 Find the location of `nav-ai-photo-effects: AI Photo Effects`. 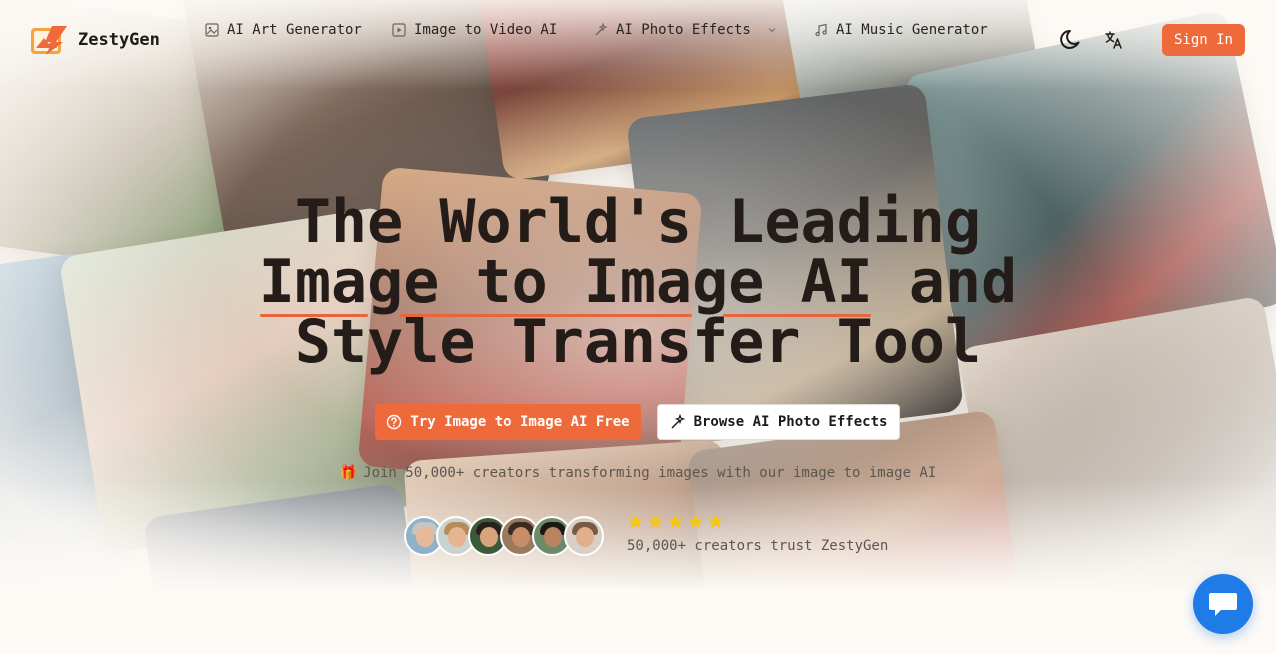

nav-ai-photo-effects: AI Photo Effects is located at coordinates (685, 30).